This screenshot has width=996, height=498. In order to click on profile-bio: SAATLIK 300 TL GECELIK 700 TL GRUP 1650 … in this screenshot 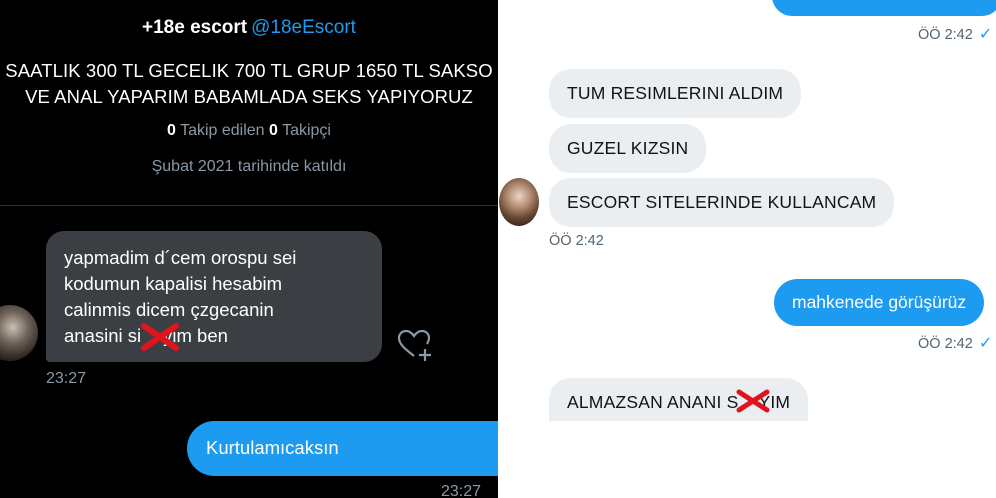, I will do `click(249, 84)`.